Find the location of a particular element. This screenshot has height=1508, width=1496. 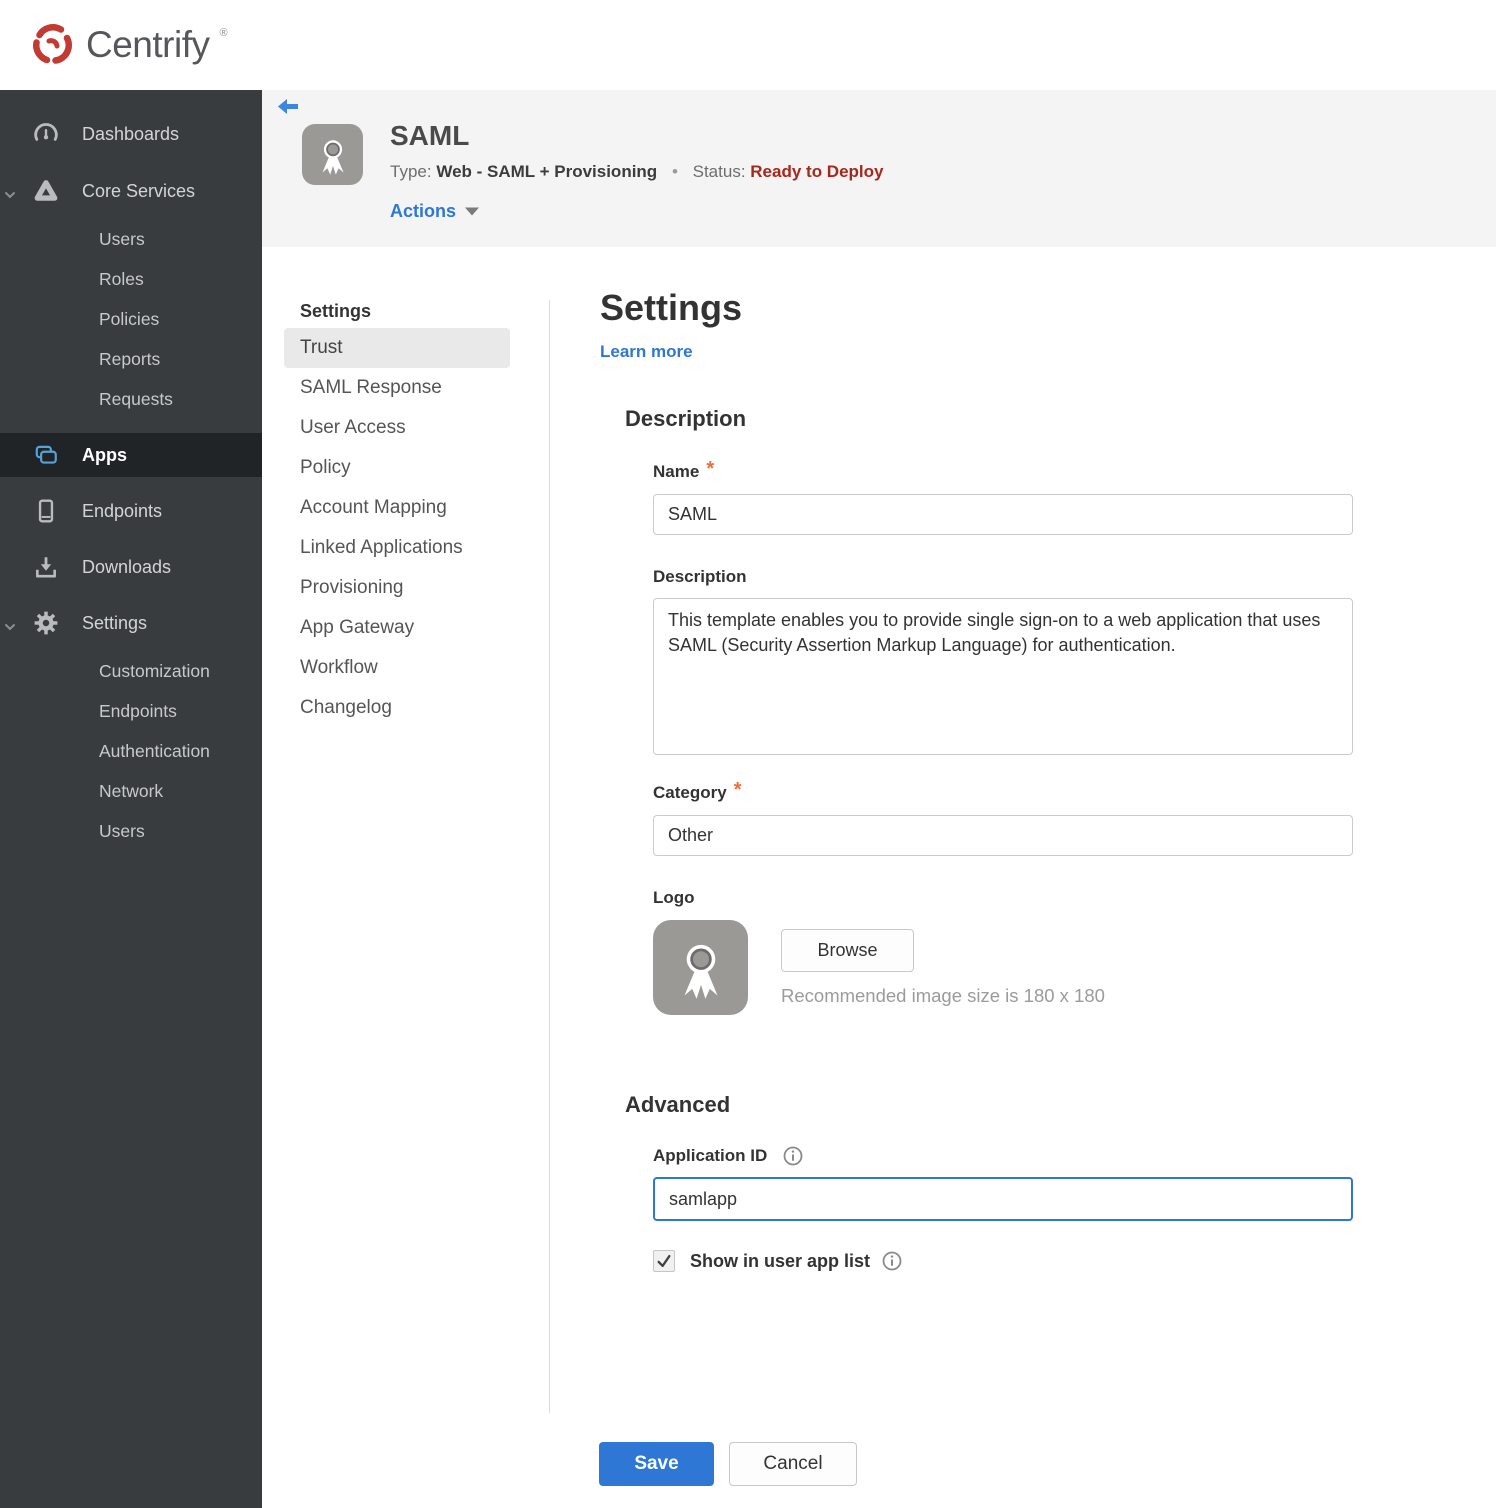

advanced-section-heading: Advanced is located at coordinates (678, 1104).